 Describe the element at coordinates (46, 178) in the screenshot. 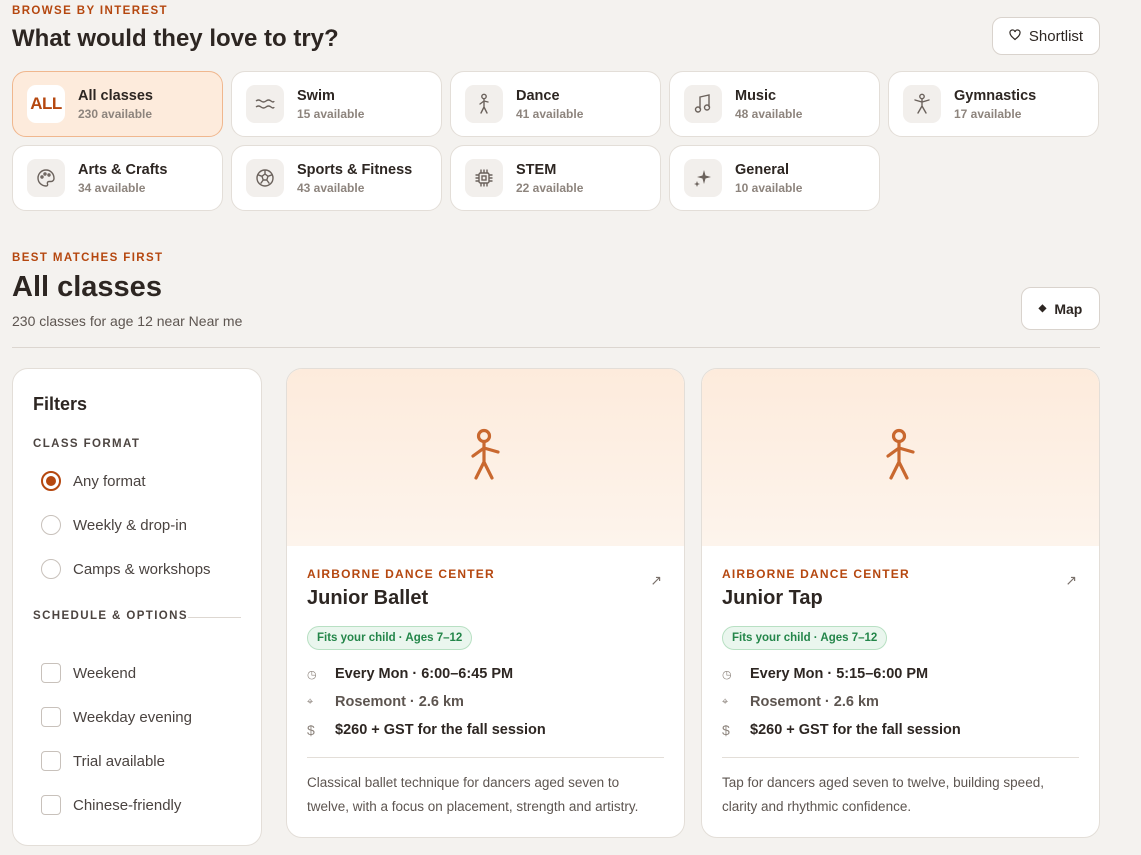

I see `palette-icon` at that location.